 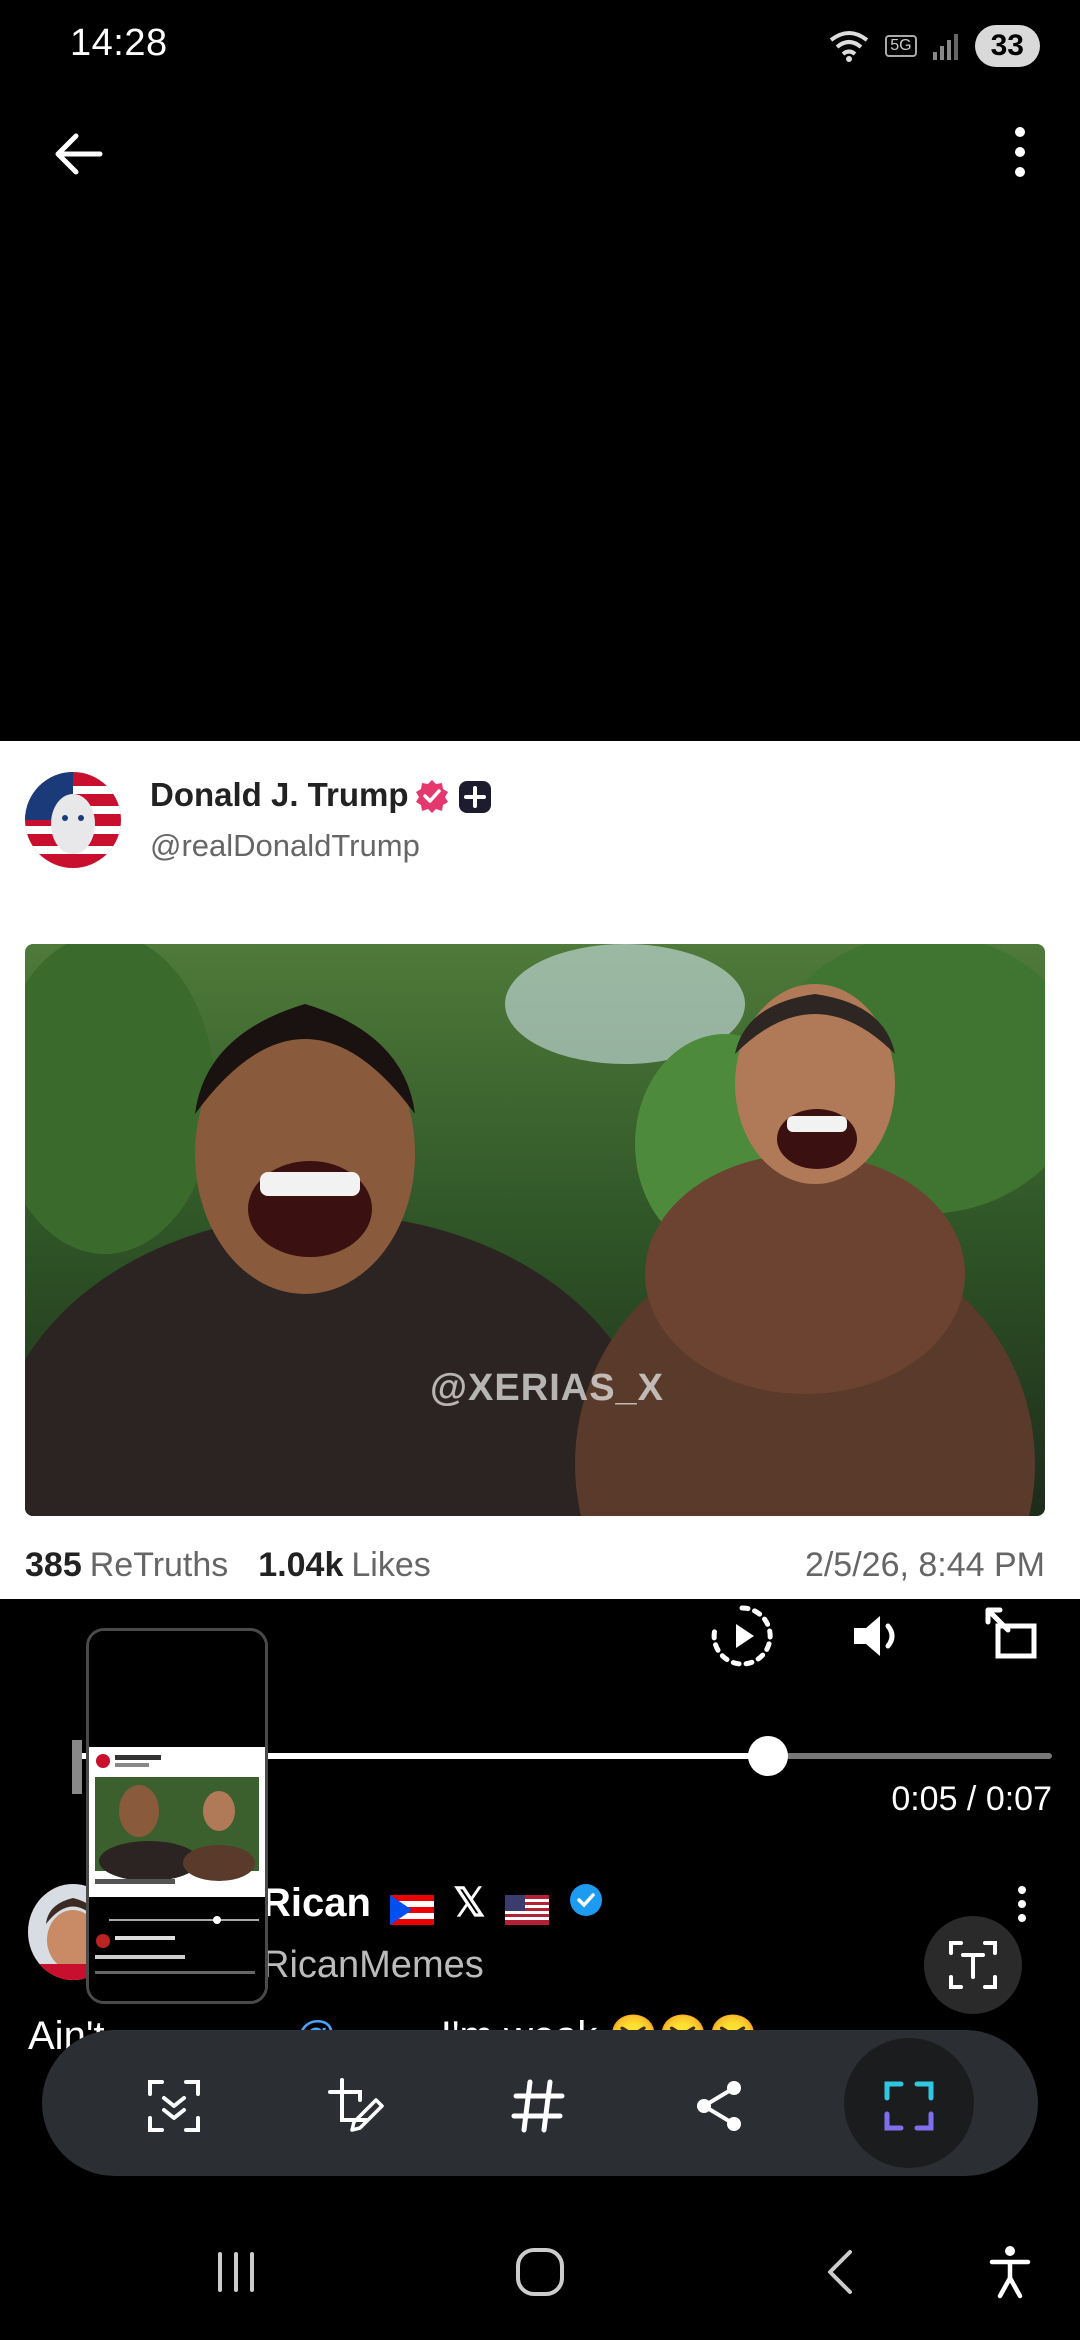 I want to click on back-button, so click(x=840, y=2272).